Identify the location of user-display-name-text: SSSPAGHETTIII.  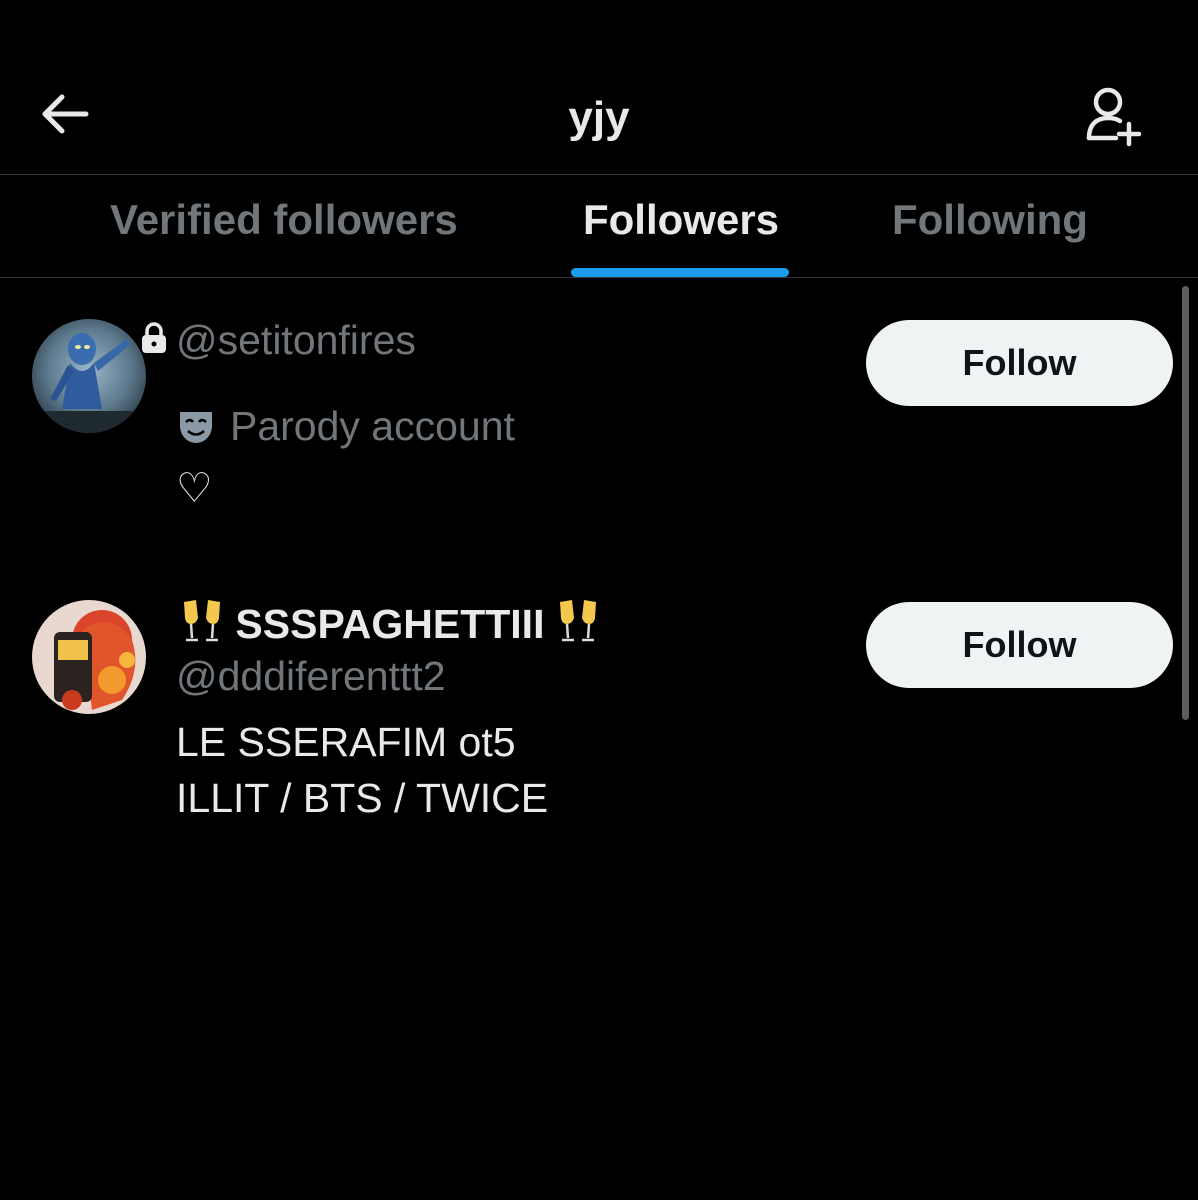
(390, 624).